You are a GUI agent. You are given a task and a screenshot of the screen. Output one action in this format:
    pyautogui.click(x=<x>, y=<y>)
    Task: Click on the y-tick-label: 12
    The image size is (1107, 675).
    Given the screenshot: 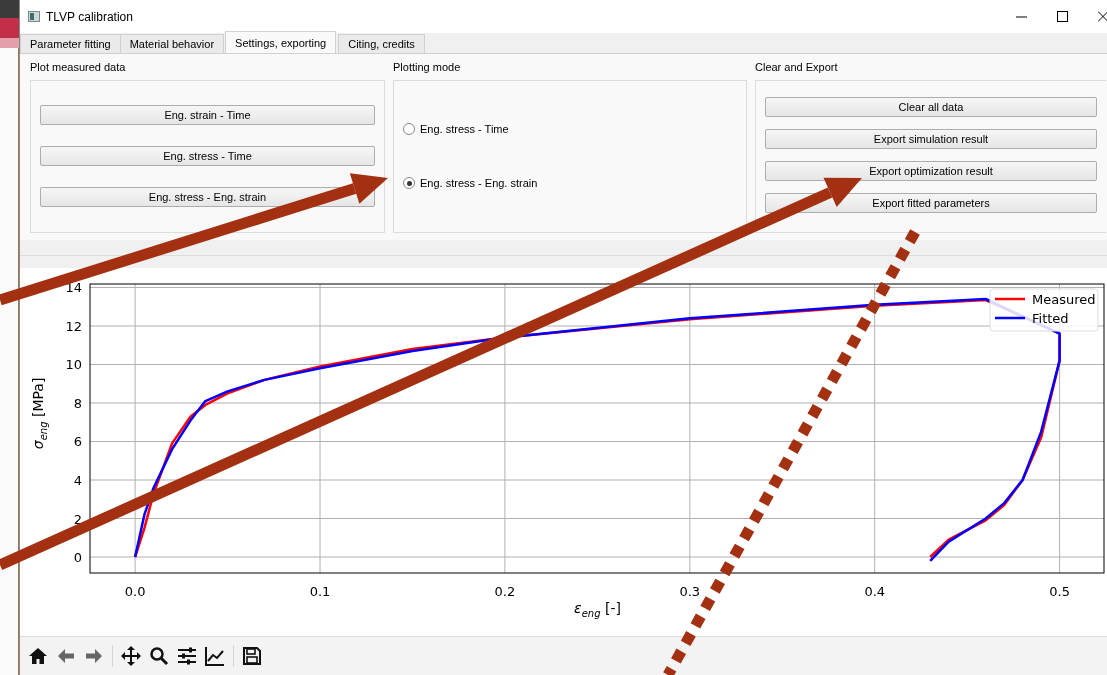 What is the action you would take?
    pyautogui.click(x=73, y=326)
    